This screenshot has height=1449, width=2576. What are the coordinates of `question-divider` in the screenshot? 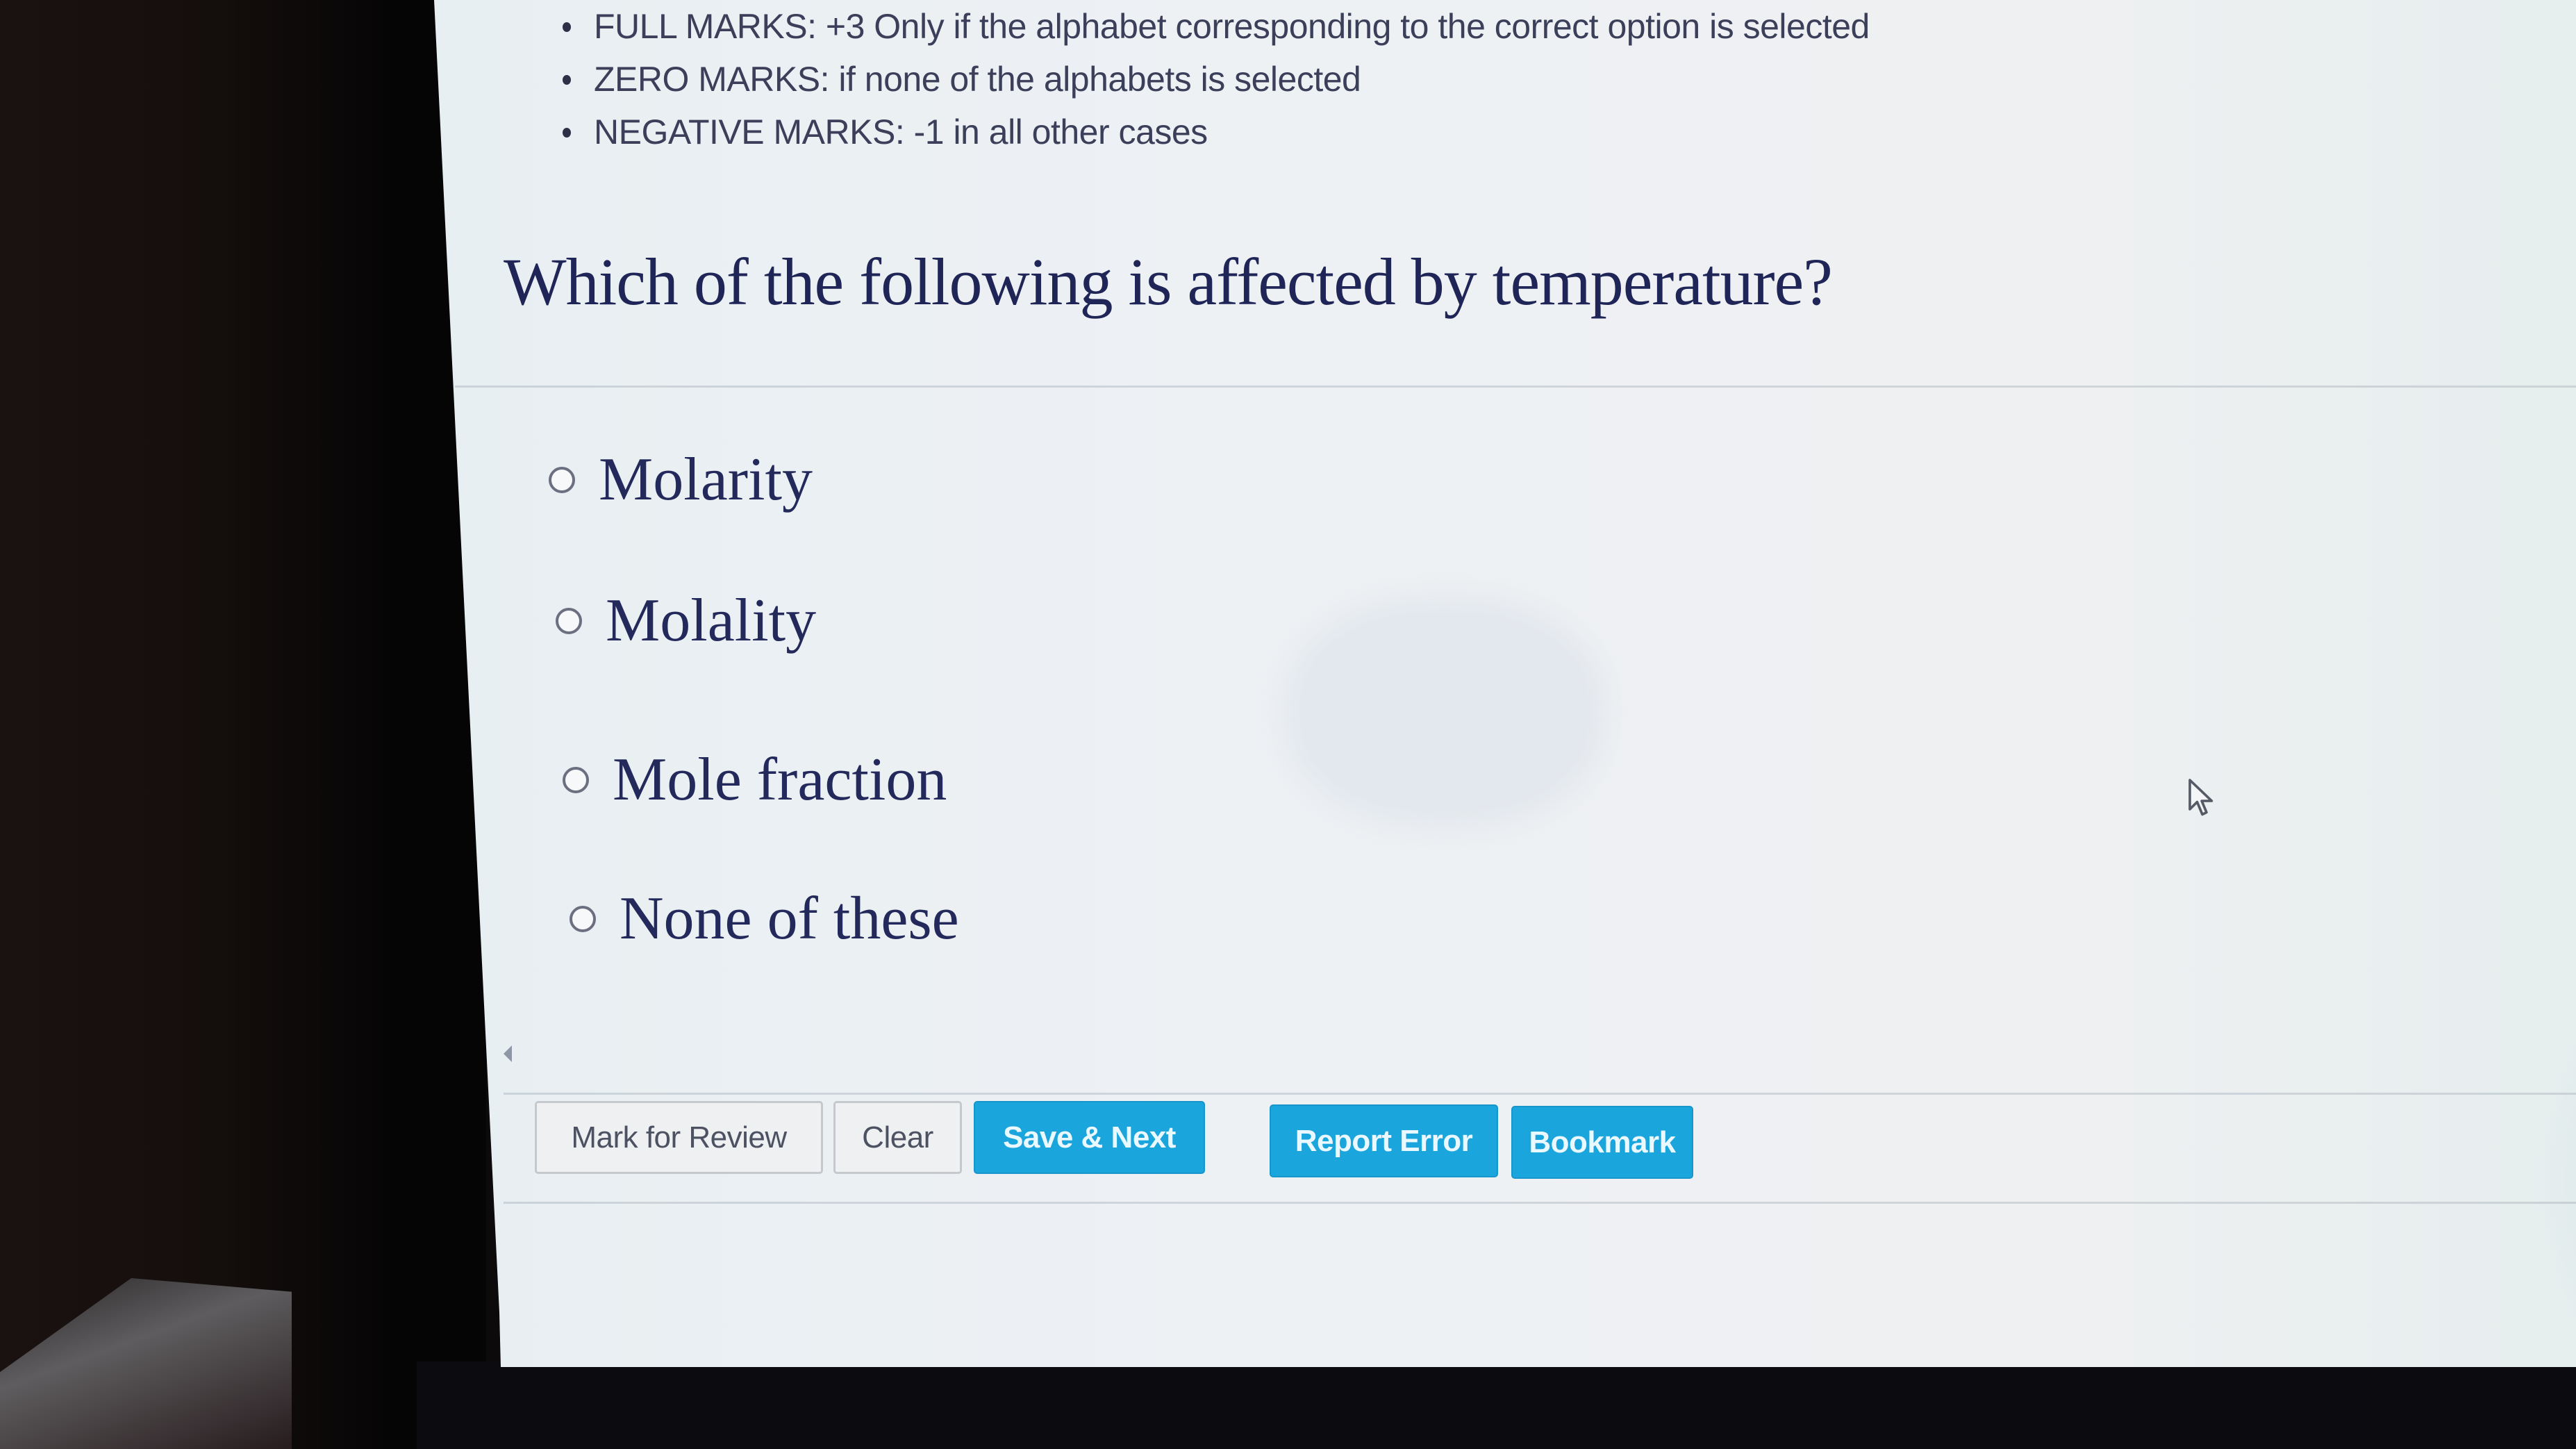 It's located at (1515, 387).